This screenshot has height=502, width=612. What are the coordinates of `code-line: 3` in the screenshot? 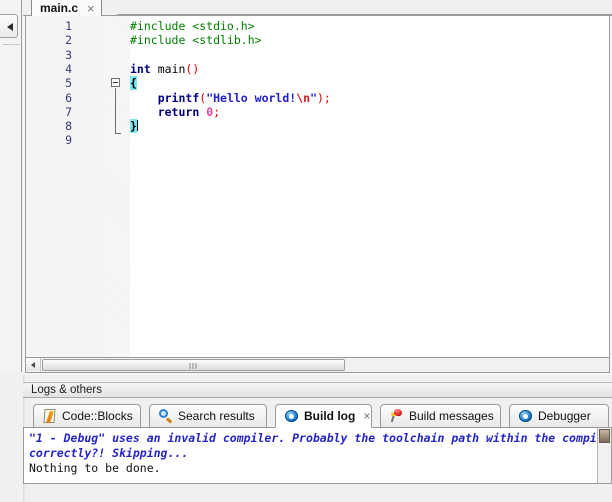 It's located at (317, 55).